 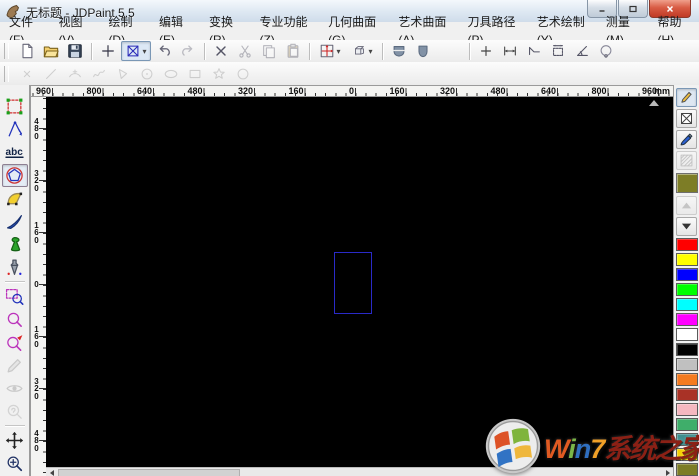 What do you see at coordinates (686, 97) in the screenshot?
I see `draw-color-button` at bounding box center [686, 97].